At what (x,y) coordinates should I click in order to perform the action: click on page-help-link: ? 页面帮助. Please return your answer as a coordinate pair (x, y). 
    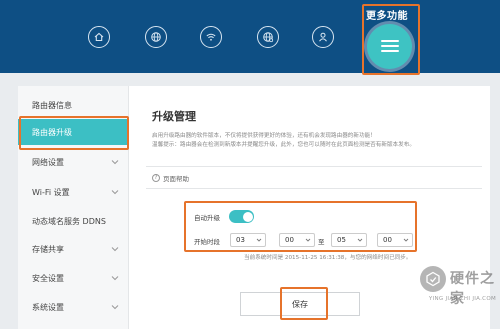
    Looking at the image, I should click on (170, 178).